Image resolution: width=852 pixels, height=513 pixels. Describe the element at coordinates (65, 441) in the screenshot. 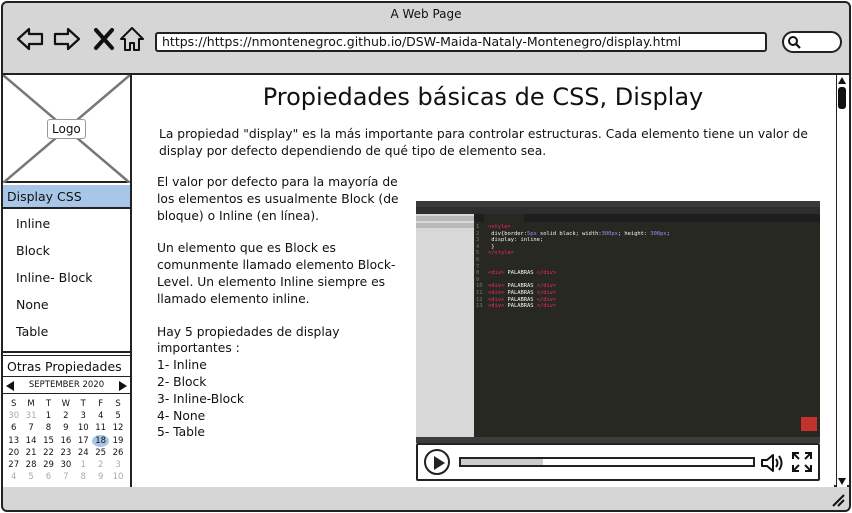

I see `calendar-day: 16` at that location.